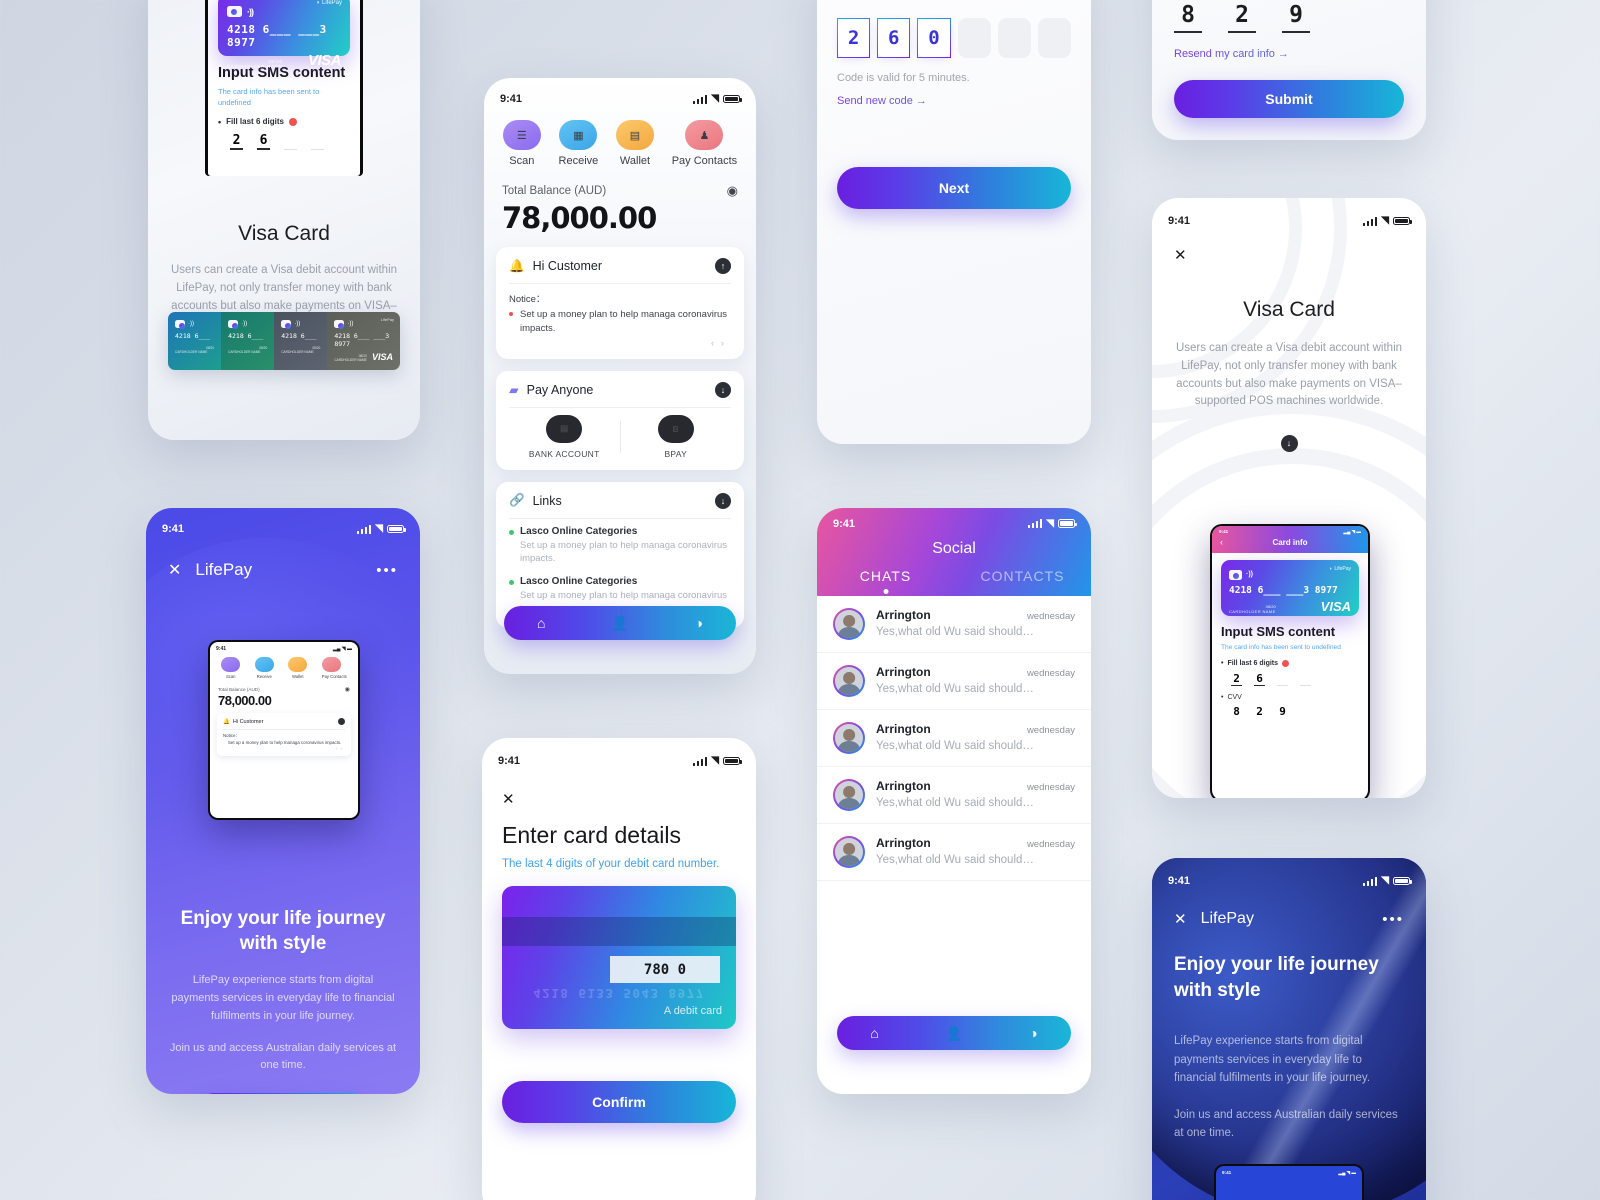 The height and width of the screenshot is (1200, 1600). What do you see at coordinates (704, 135) in the screenshot?
I see `pay-contacts-icon: ♟` at bounding box center [704, 135].